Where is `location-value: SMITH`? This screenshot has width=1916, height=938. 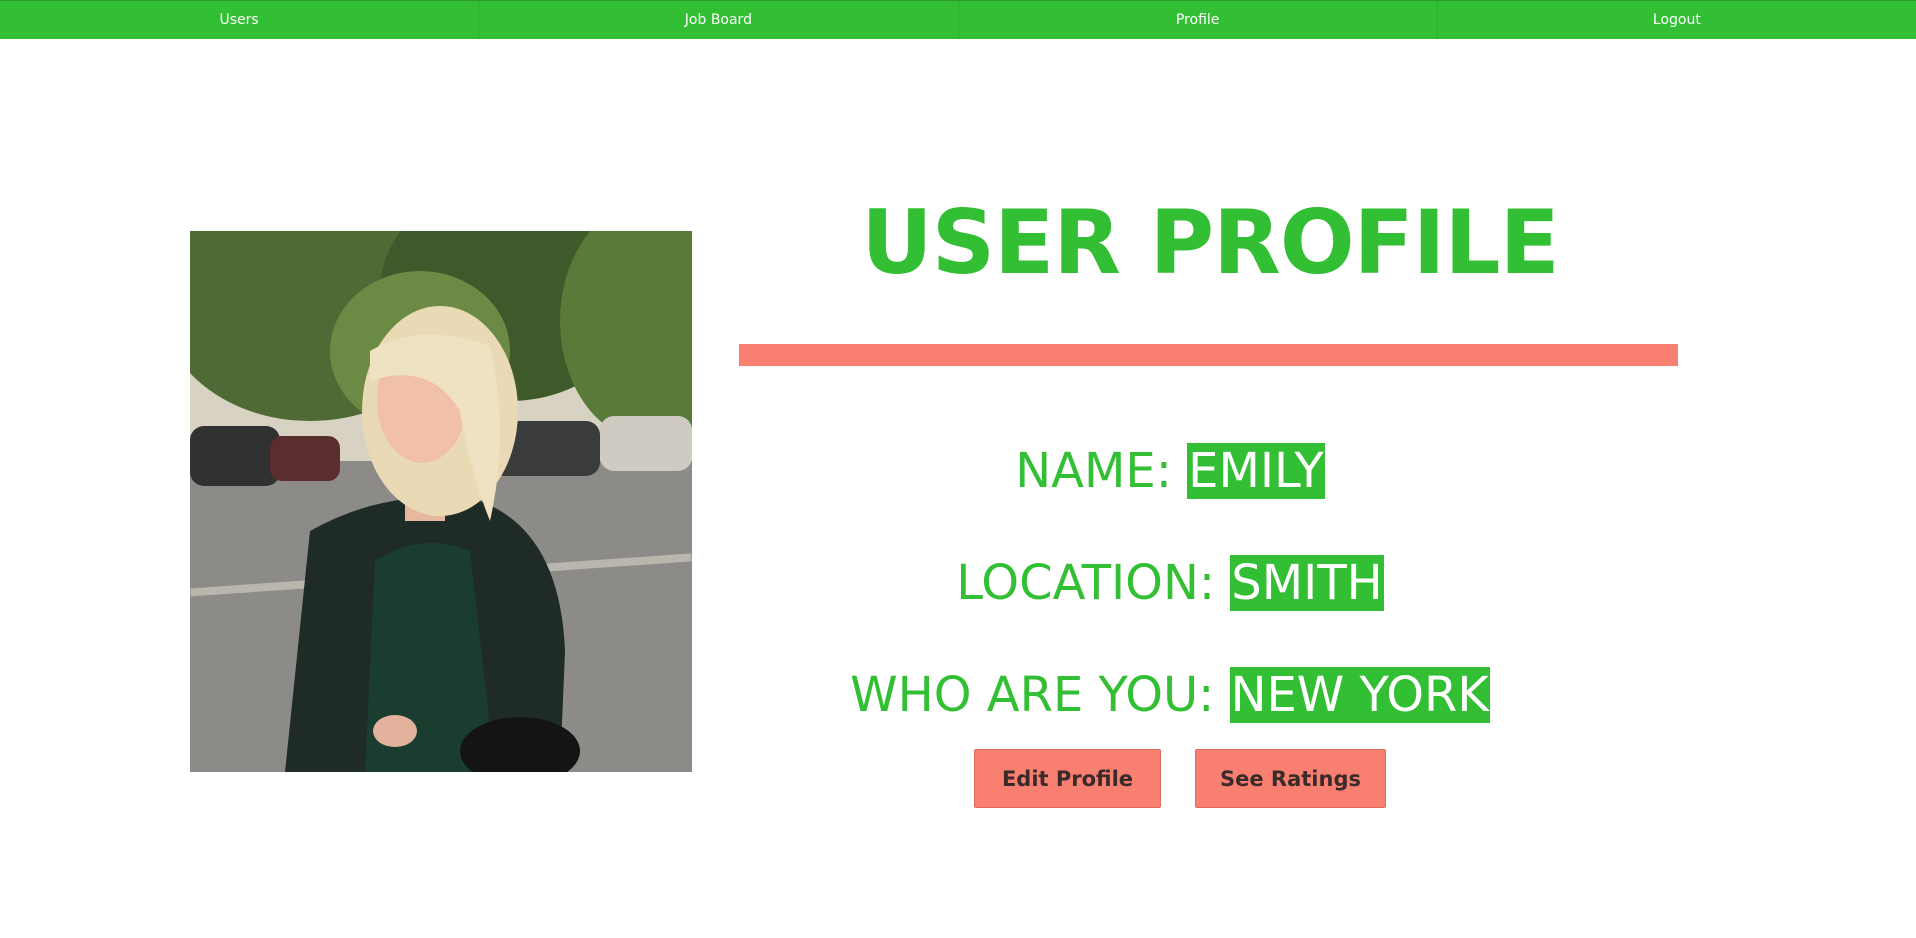
location-value: SMITH is located at coordinates (1307, 583).